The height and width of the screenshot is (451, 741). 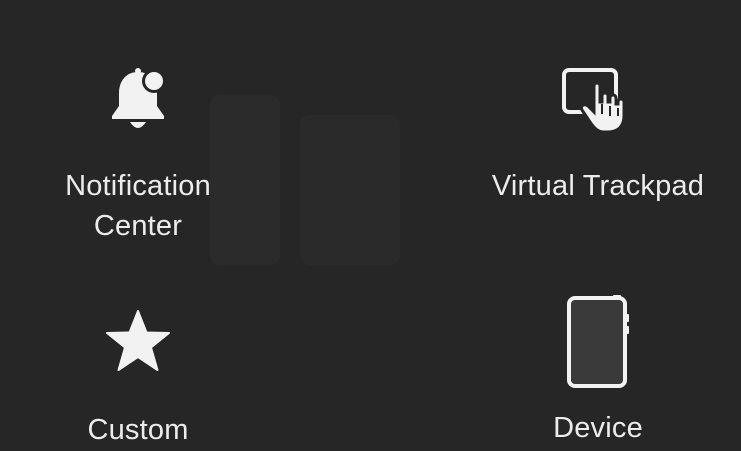 I want to click on label-line: Custom, so click(x=138, y=430).